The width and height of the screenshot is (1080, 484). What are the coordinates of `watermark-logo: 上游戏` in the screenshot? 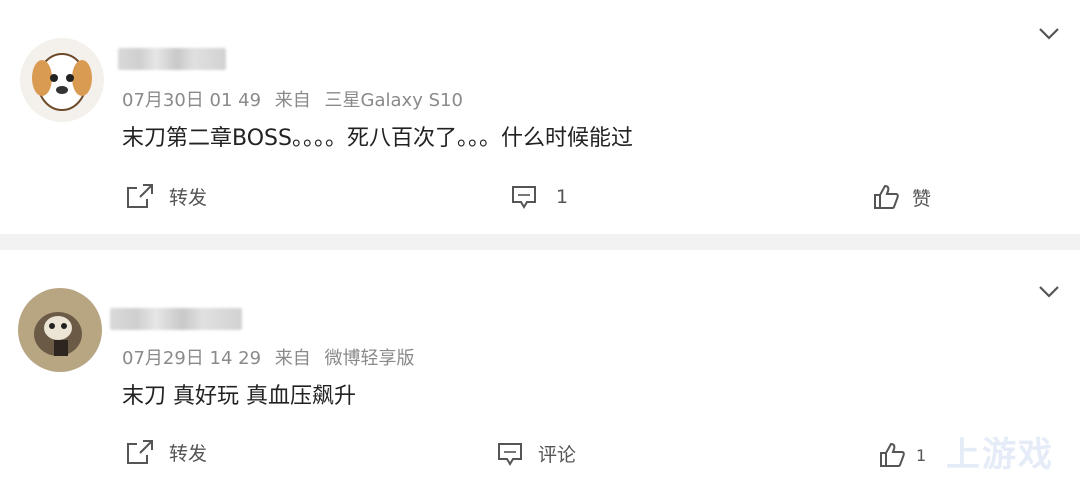 It's located at (1000, 455).